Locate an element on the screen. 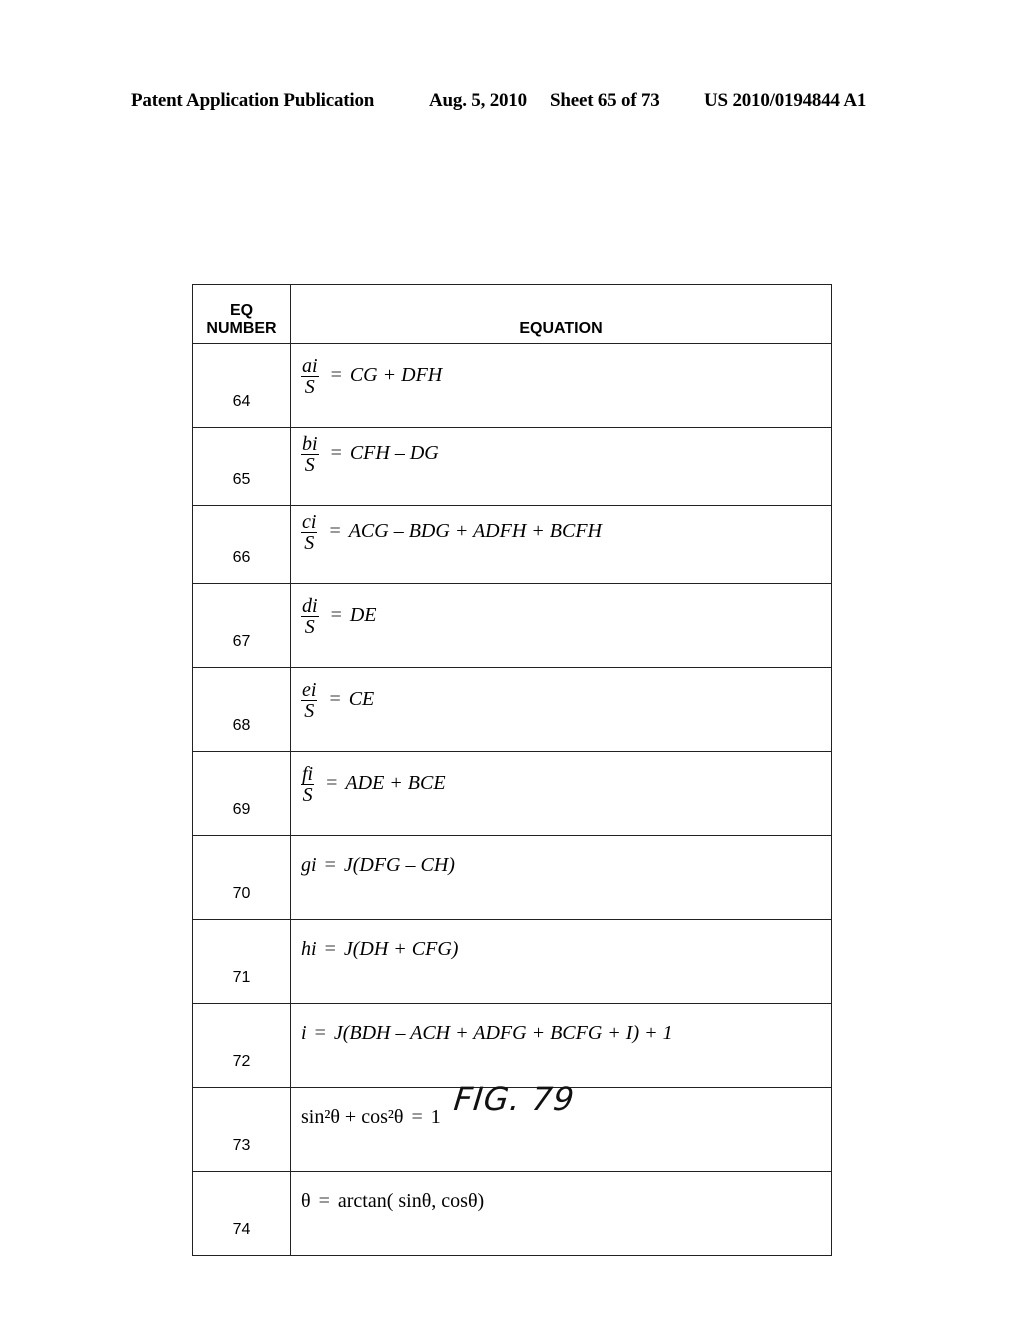  table-row: 64 ai S = CG + DFH is located at coordinates (512, 385).